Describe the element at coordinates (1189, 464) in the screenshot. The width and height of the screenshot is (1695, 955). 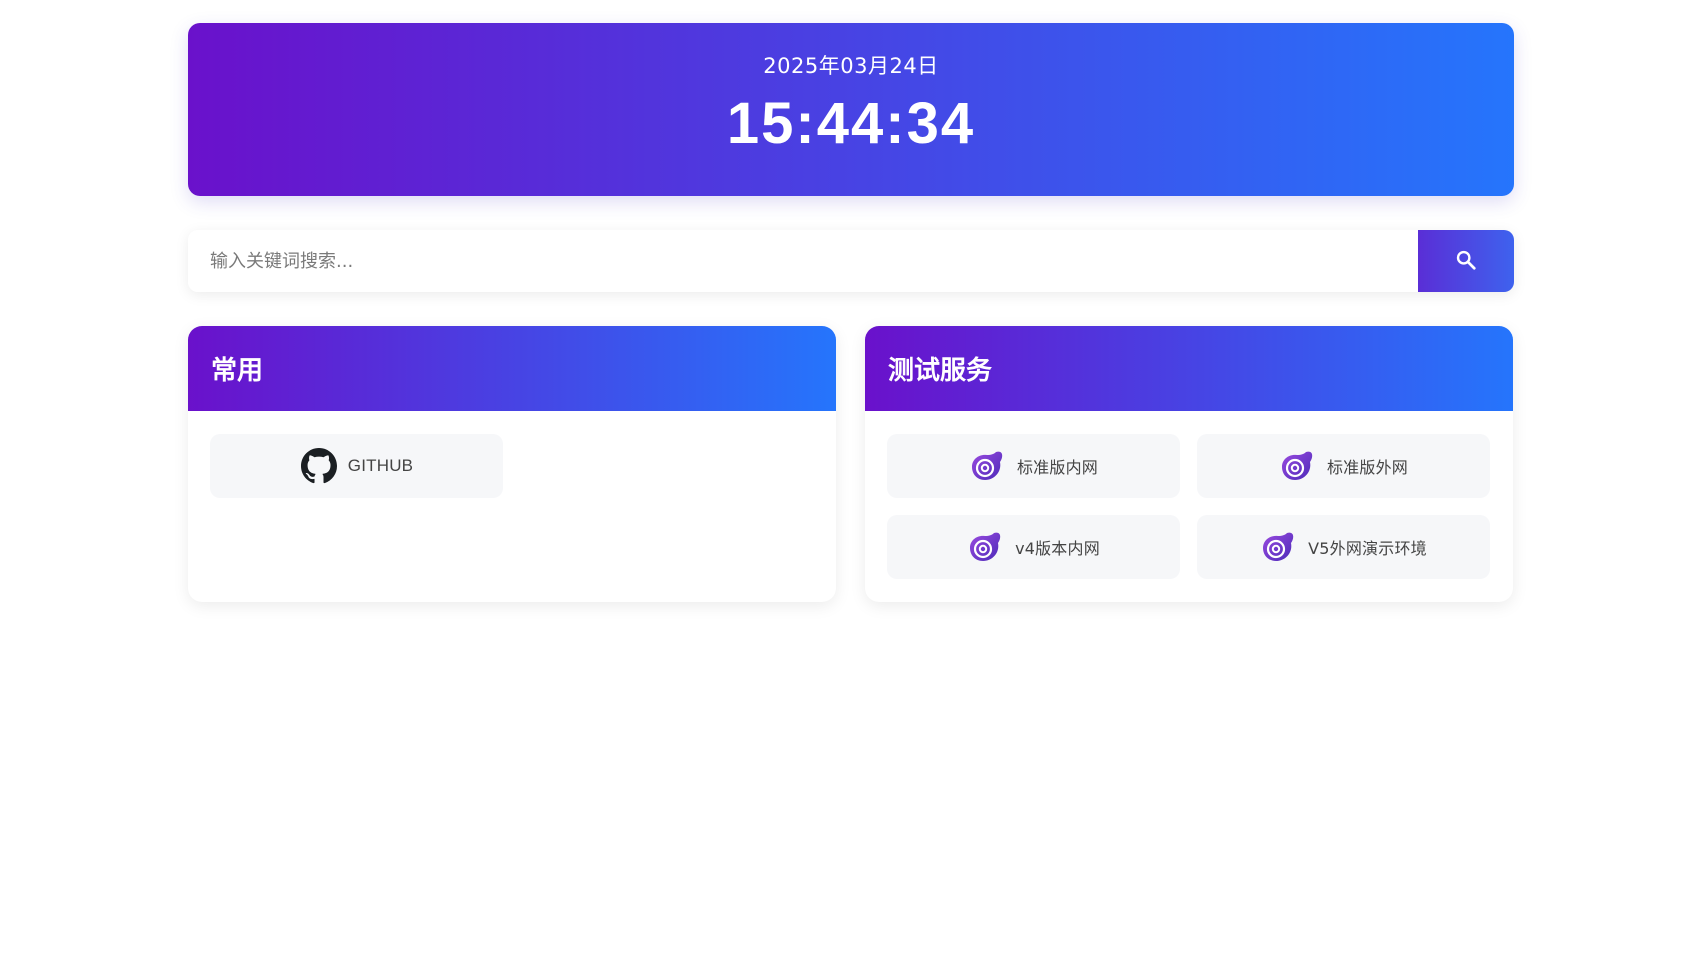
I see `section-card-test-services: 测试服务 标准版内网 标准版外网 v4版本内网 V5外网演示环境` at that location.